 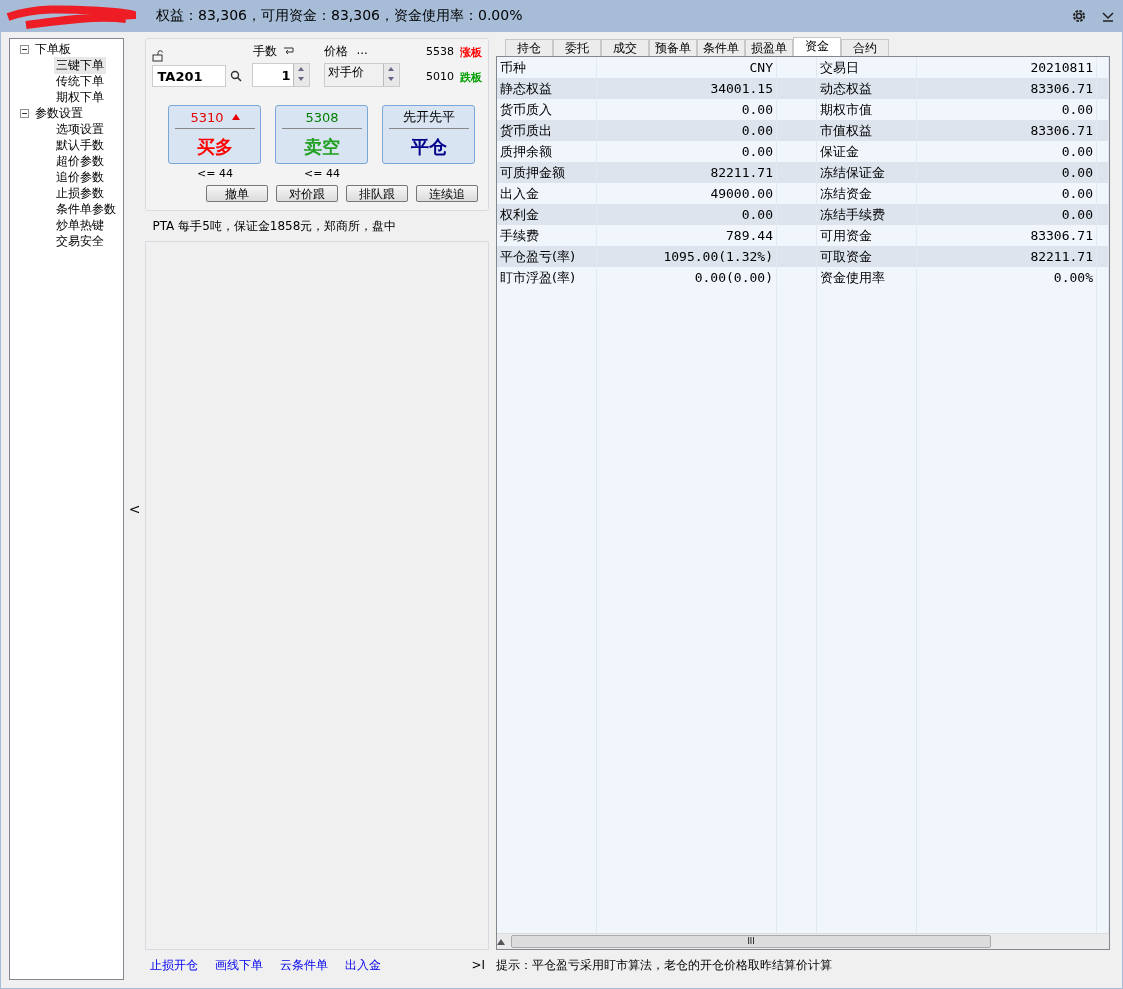 I want to click on tab: 预备单, so click(x=673, y=47).